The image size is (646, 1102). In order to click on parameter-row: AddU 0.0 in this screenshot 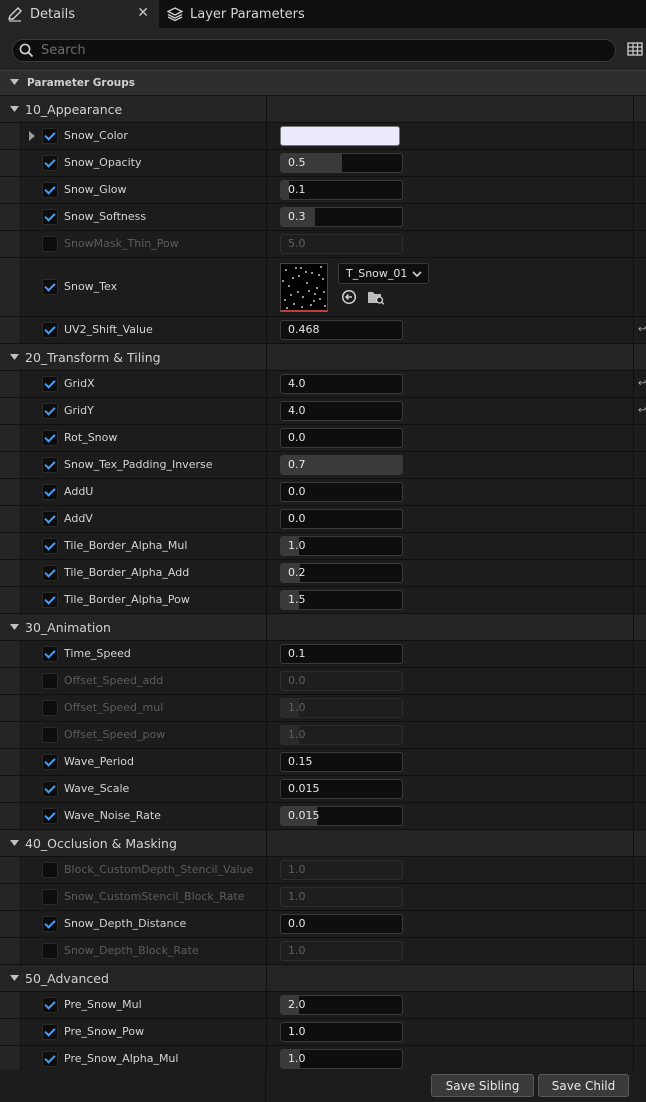, I will do `click(323, 492)`.